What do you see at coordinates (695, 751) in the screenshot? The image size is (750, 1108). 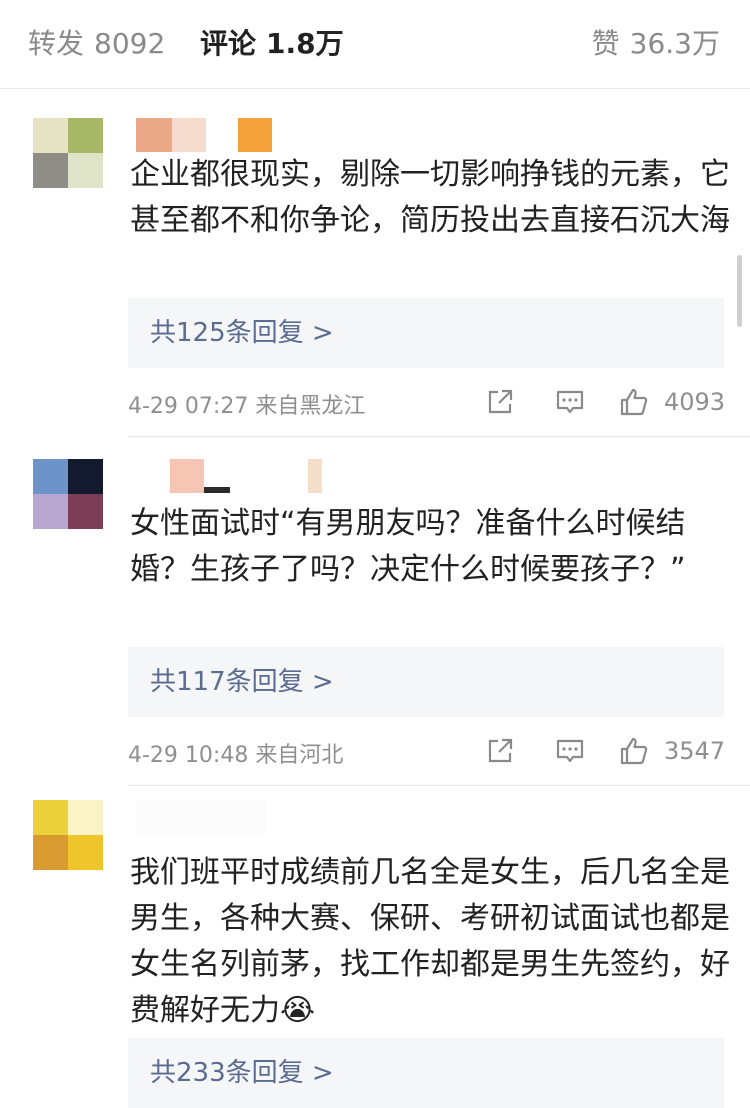 I see `like-count: 3547` at bounding box center [695, 751].